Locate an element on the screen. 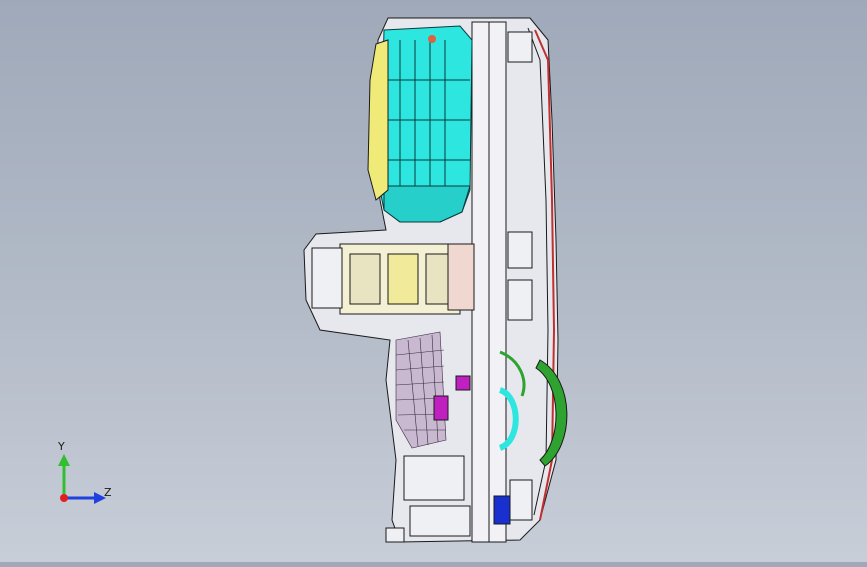  red-marker is located at coordinates (432, 39).